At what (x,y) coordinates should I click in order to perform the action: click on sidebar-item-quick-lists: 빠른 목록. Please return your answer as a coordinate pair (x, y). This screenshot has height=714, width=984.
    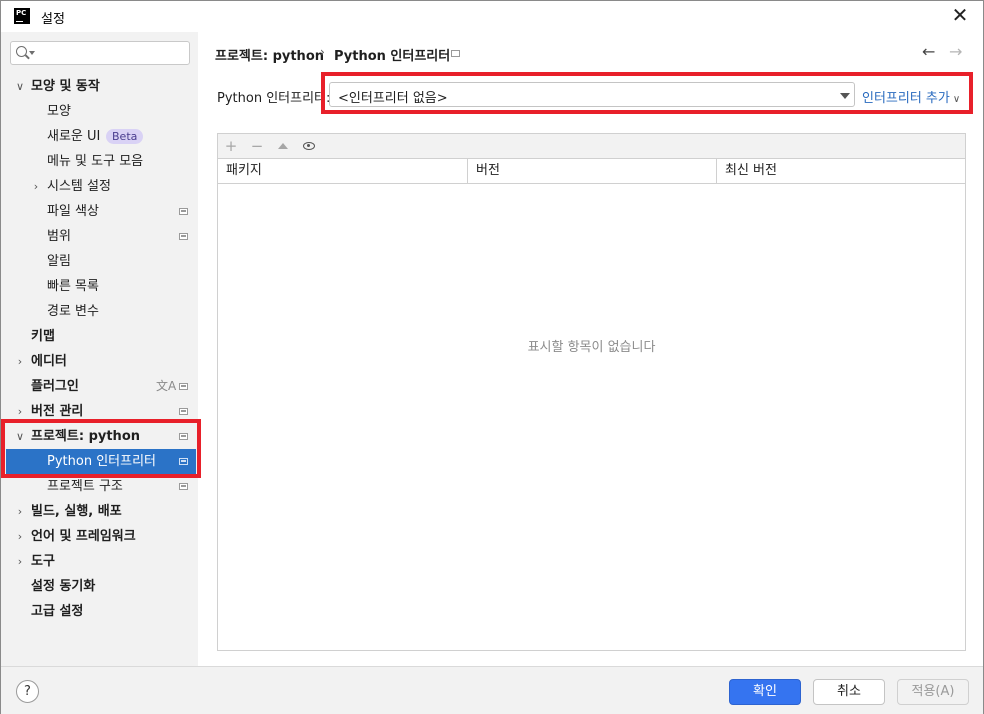
    Looking at the image, I should click on (99, 286).